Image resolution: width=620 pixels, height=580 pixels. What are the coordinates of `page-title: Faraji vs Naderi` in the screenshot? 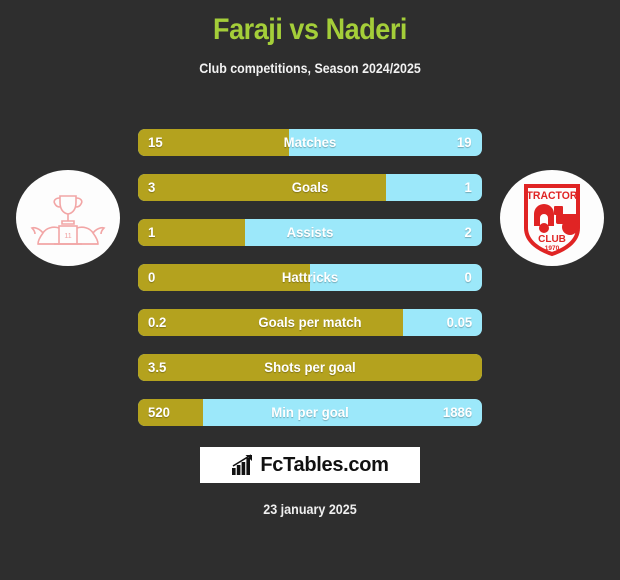 It's located at (310, 29).